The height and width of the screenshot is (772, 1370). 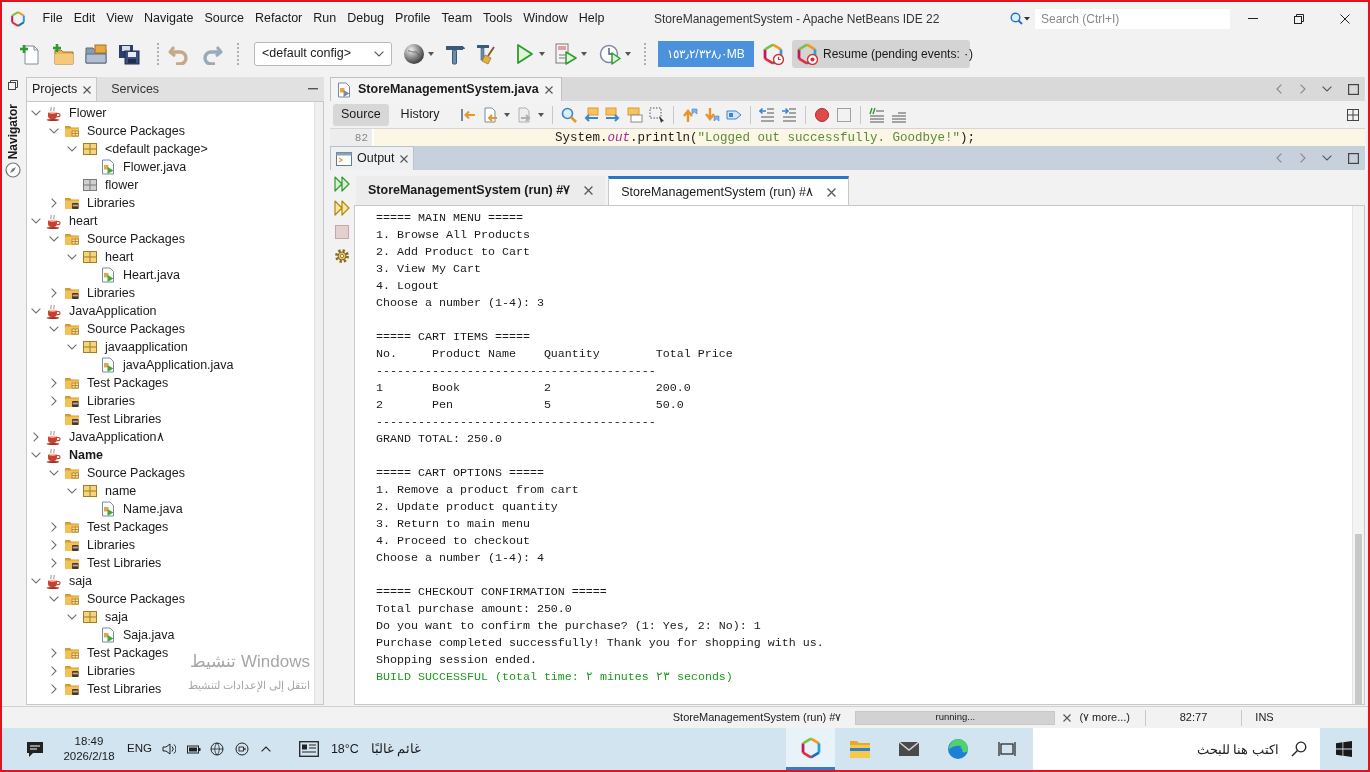 I want to click on globe-icon, so click(x=216, y=749).